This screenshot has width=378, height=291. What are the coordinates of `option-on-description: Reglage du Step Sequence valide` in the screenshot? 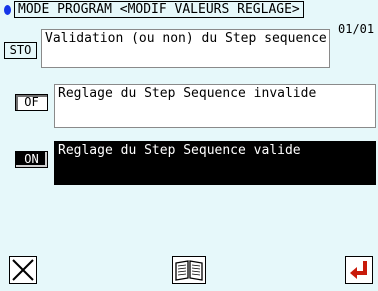 It's located at (215, 163).